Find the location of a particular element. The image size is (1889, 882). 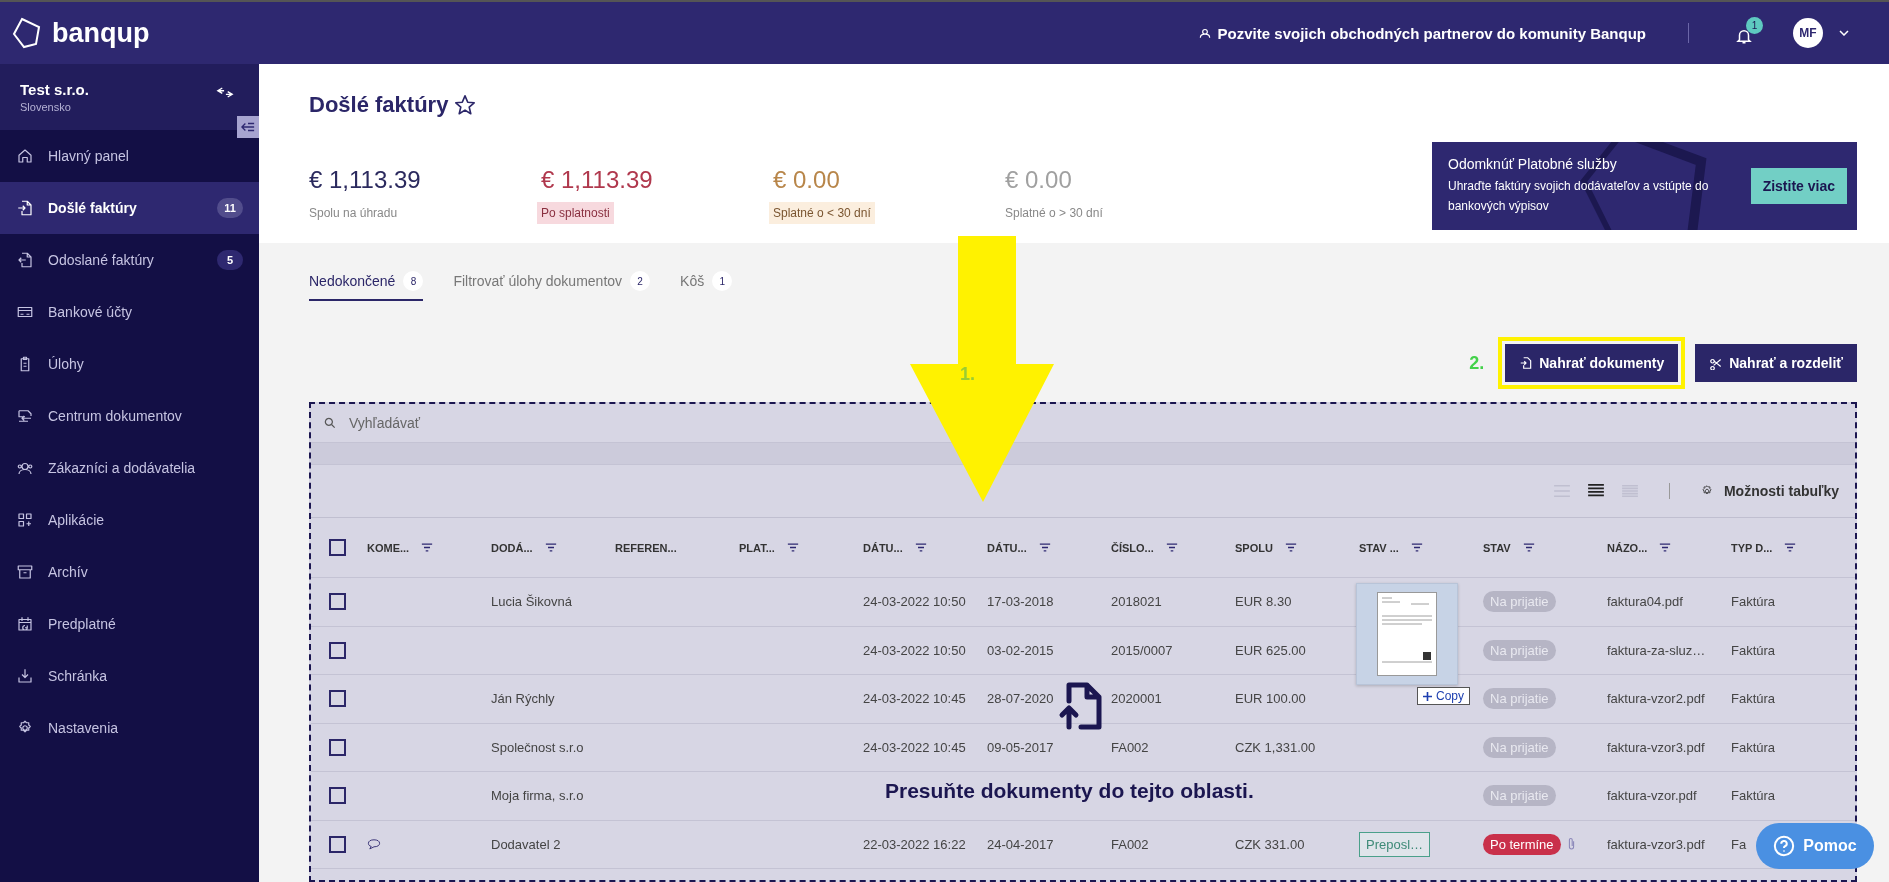

sidebar-item: Úlohy is located at coordinates (129, 364).